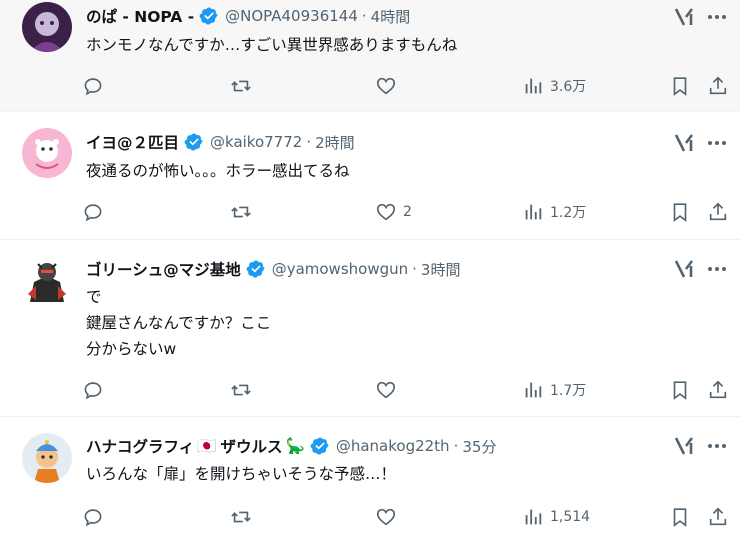 The image size is (740, 538). I want to click on views-button: 1.2万, so click(554, 212).